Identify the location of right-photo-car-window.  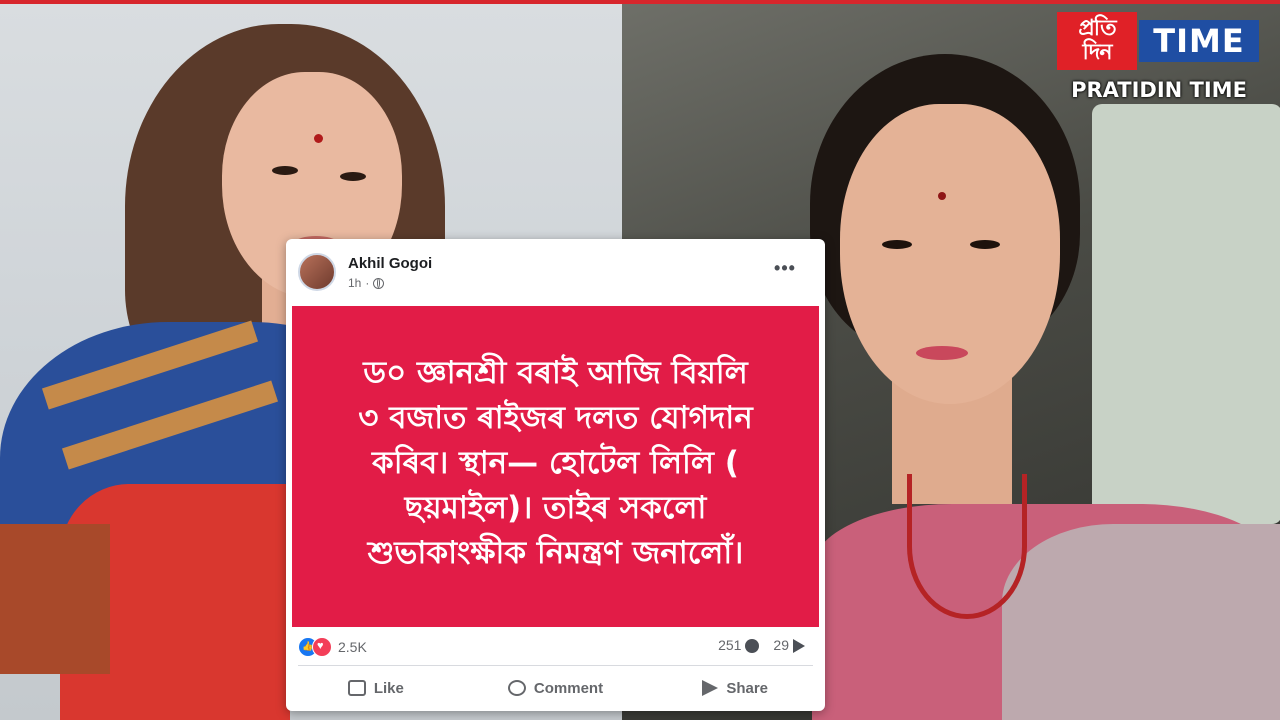
(1186, 314).